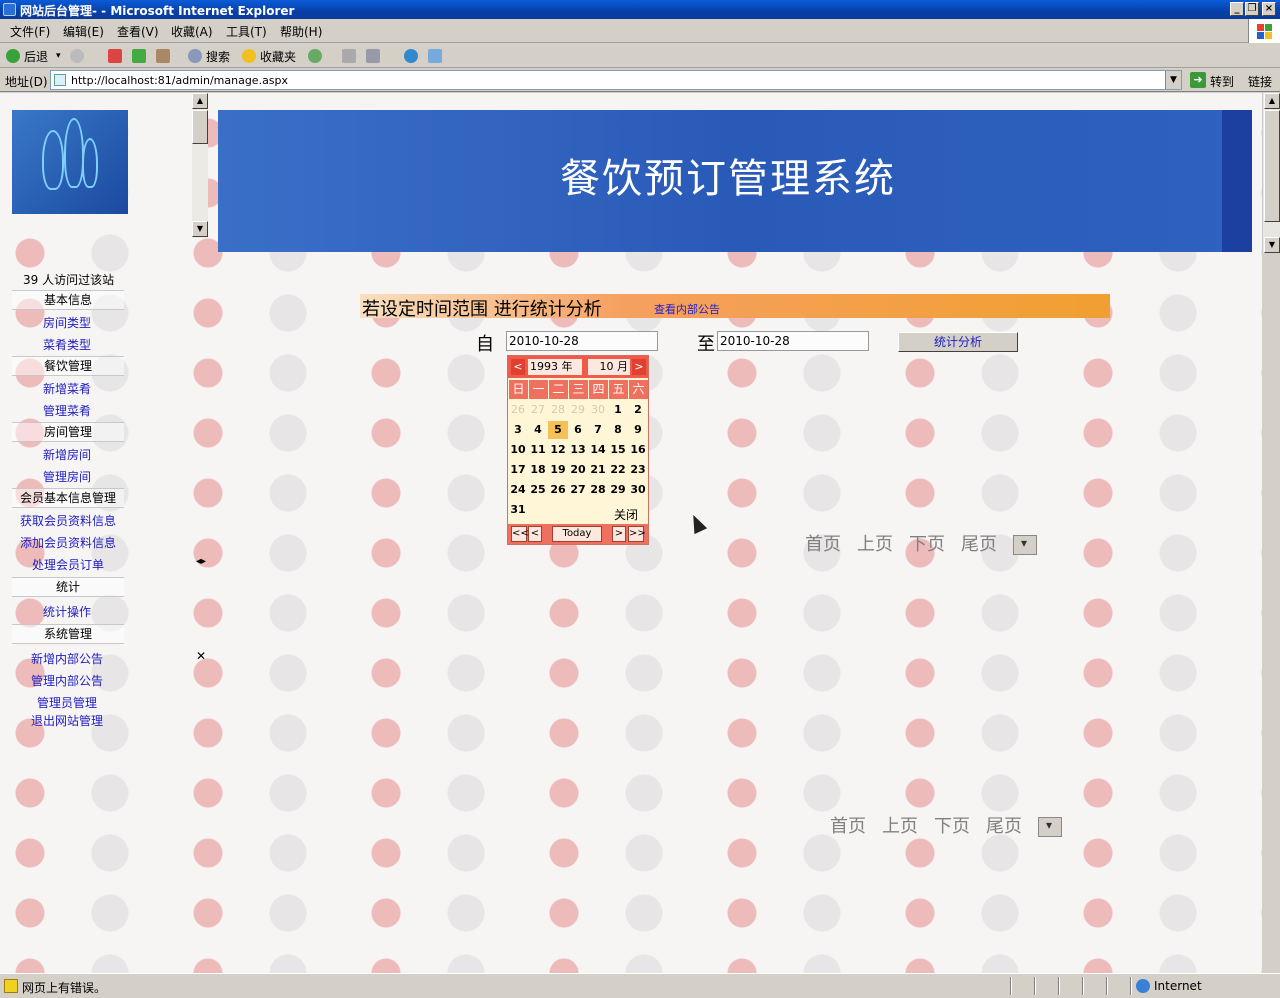 This screenshot has width=1280, height=998. Describe the element at coordinates (1222, 81) in the screenshot. I see `go-button: 转到` at that location.